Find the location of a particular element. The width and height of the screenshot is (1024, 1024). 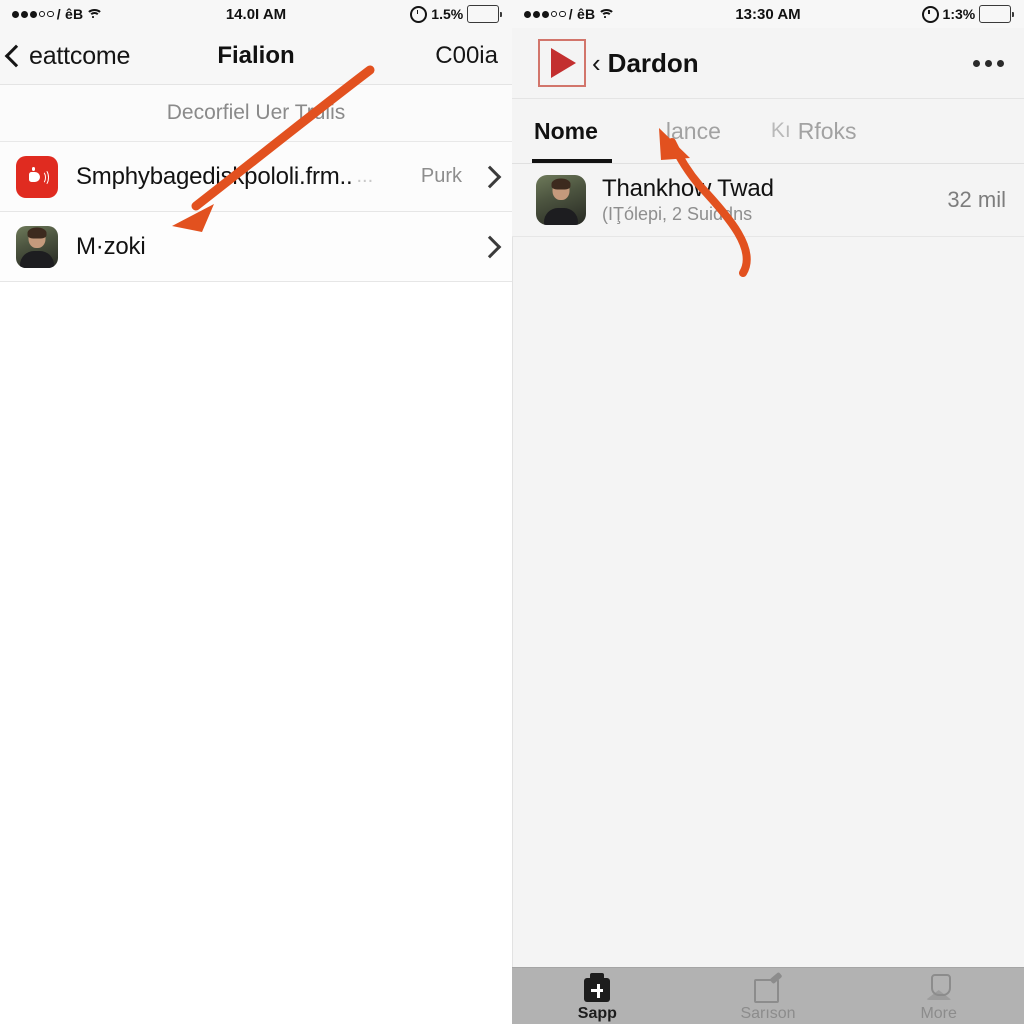

tabbar-item-sapp: Sapp is located at coordinates (597, 995).